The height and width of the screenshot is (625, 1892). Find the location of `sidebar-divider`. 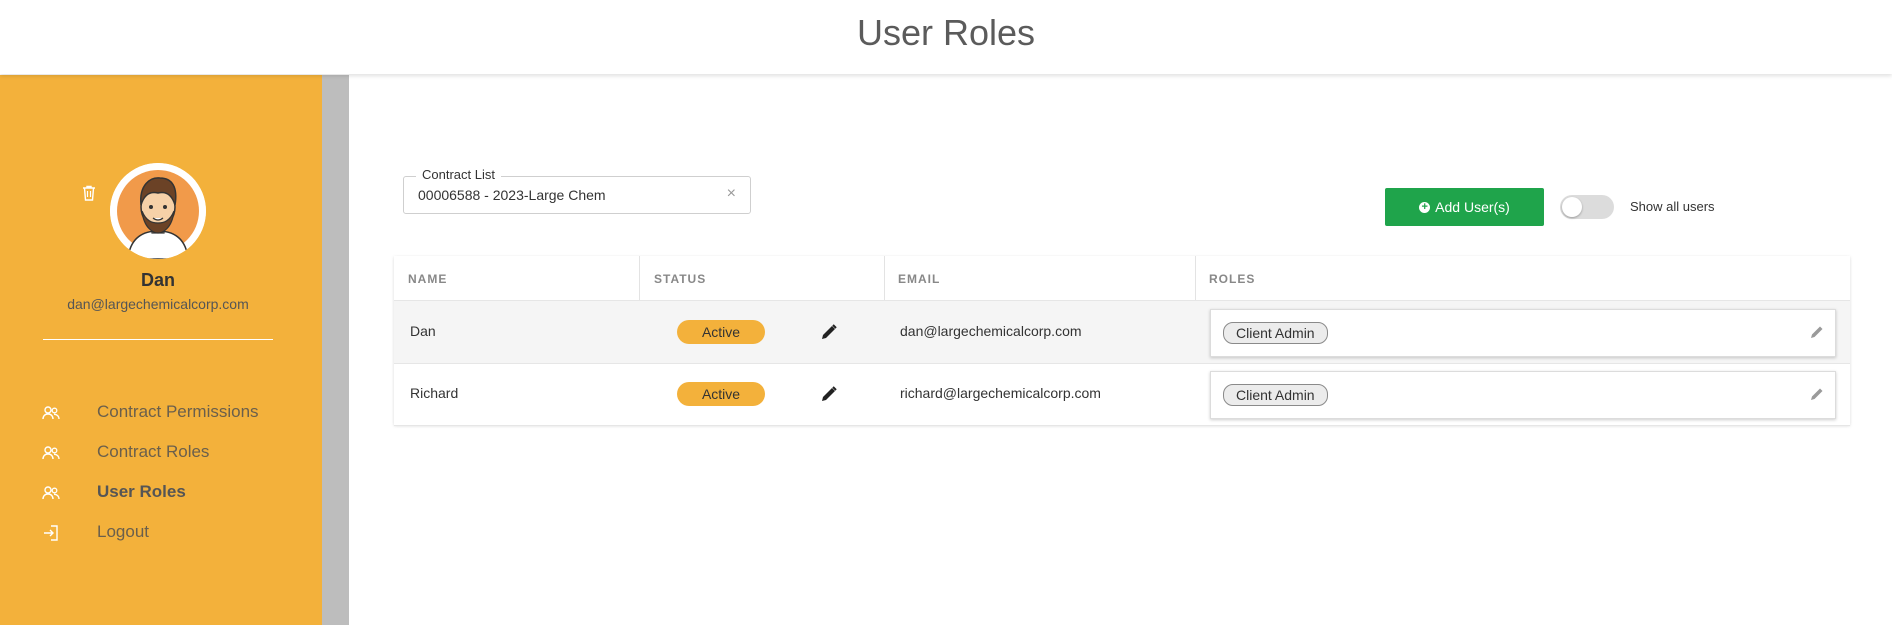

sidebar-divider is located at coordinates (335, 350).